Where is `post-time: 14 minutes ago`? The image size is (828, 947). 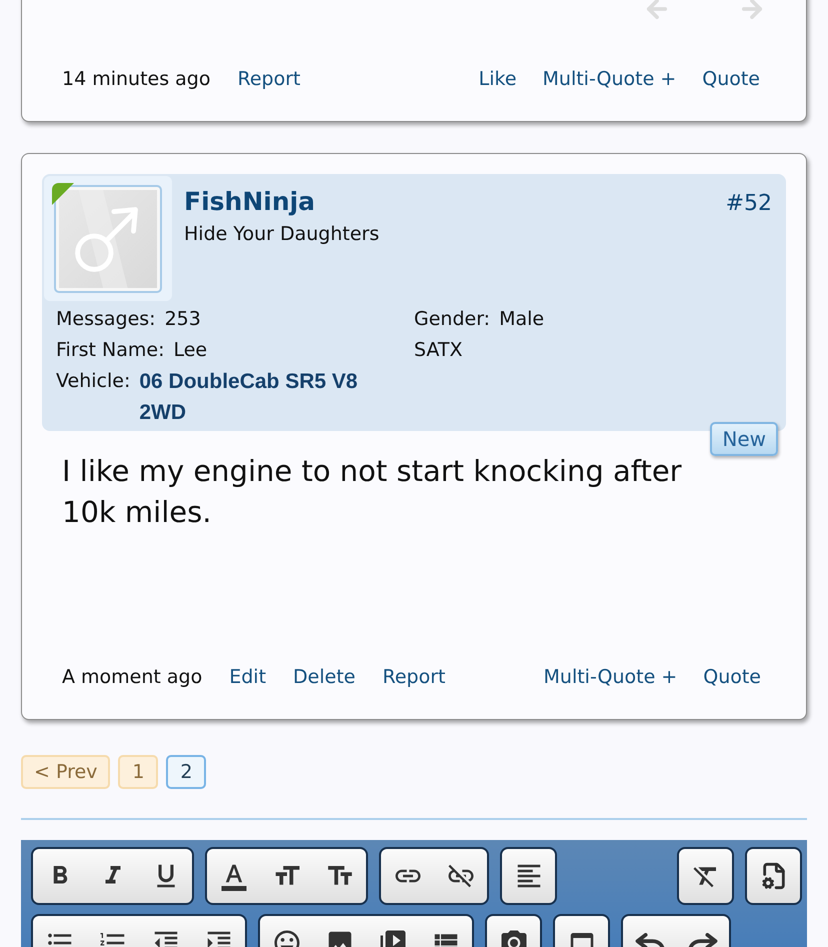
post-time: 14 minutes ago is located at coordinates (136, 79).